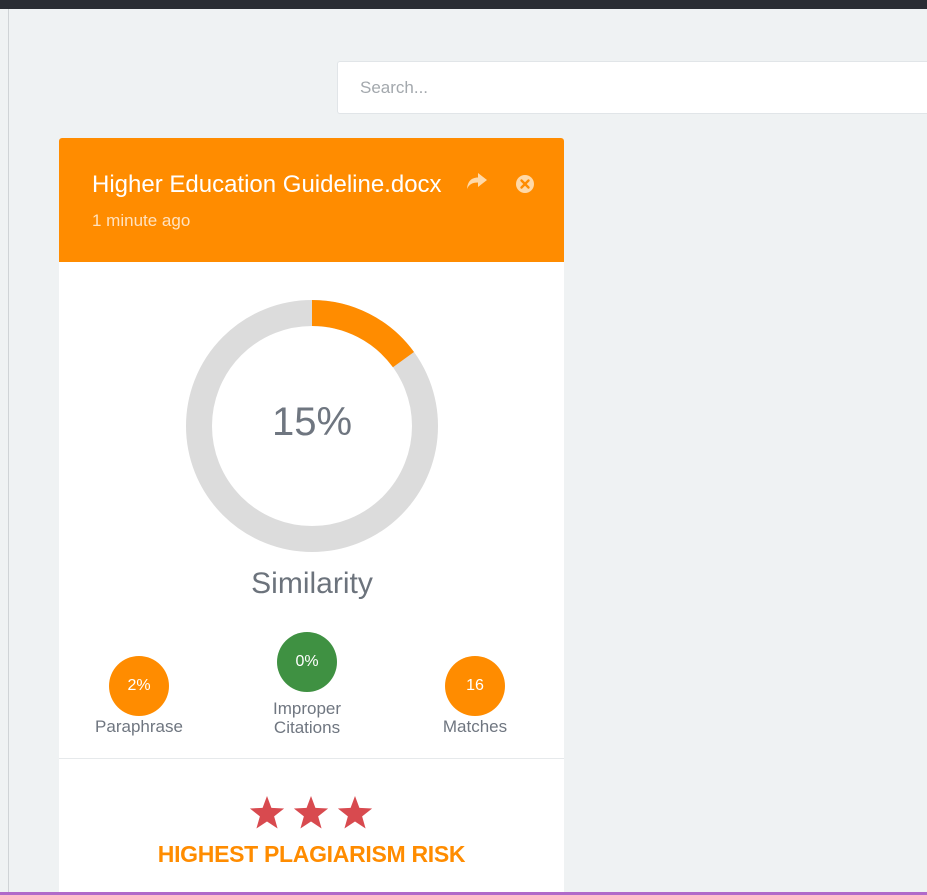 The width and height of the screenshot is (927, 895). I want to click on improper-citations-value: 0%, so click(307, 661).